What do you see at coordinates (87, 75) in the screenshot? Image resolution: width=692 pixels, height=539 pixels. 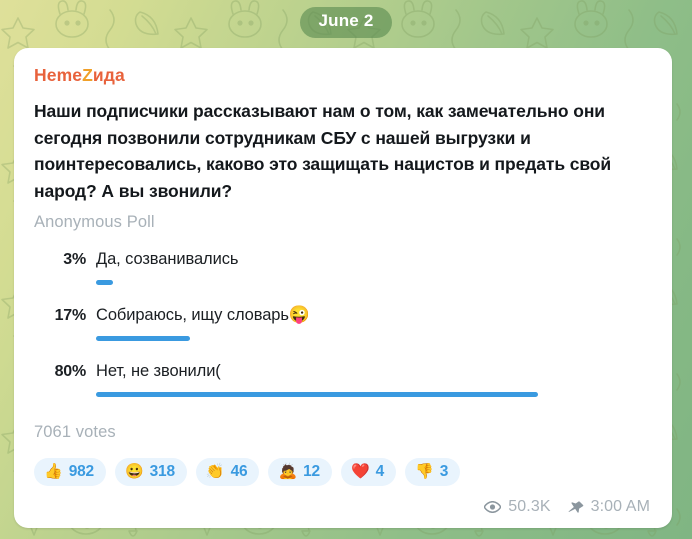 I see `channel-name-accent: Z` at bounding box center [87, 75].